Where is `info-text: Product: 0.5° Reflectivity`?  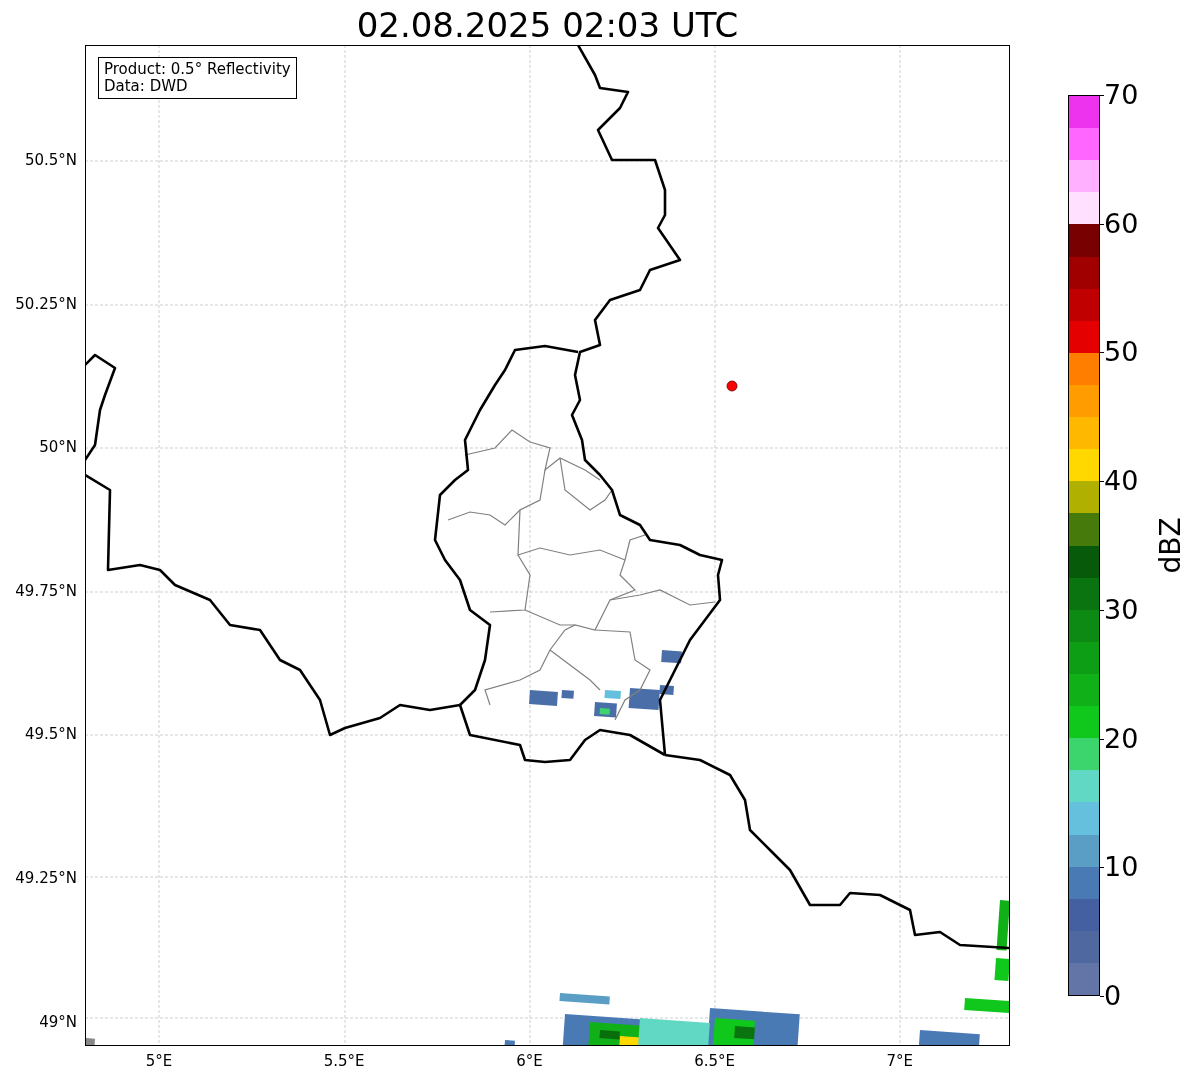
info-text: Product: 0.5° Reflectivity is located at coordinates (197, 69).